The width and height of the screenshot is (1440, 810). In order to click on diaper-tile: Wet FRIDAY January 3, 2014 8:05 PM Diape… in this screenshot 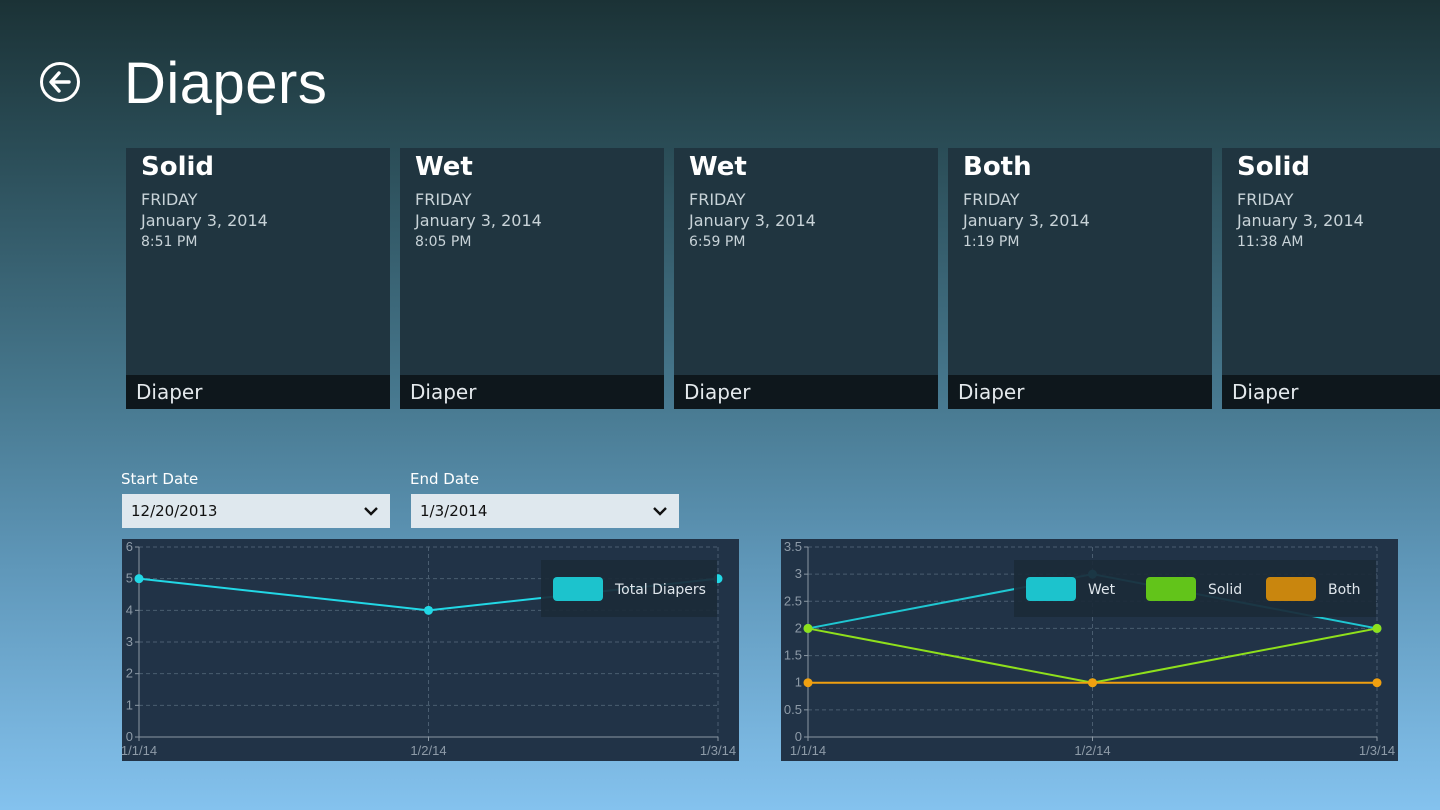, I will do `click(532, 278)`.